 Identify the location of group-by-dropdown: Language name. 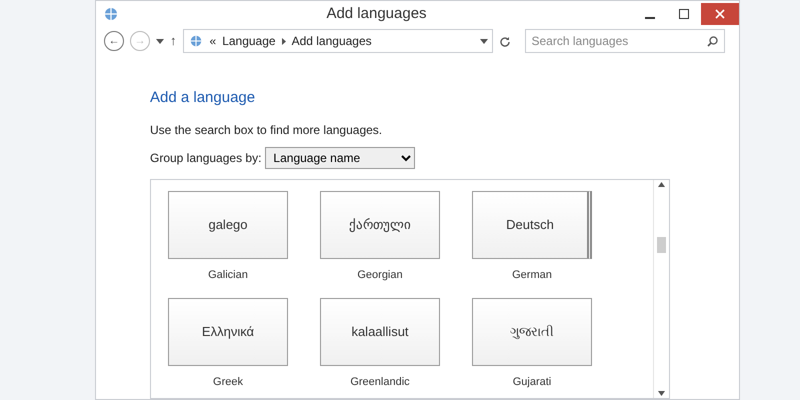
(340, 158).